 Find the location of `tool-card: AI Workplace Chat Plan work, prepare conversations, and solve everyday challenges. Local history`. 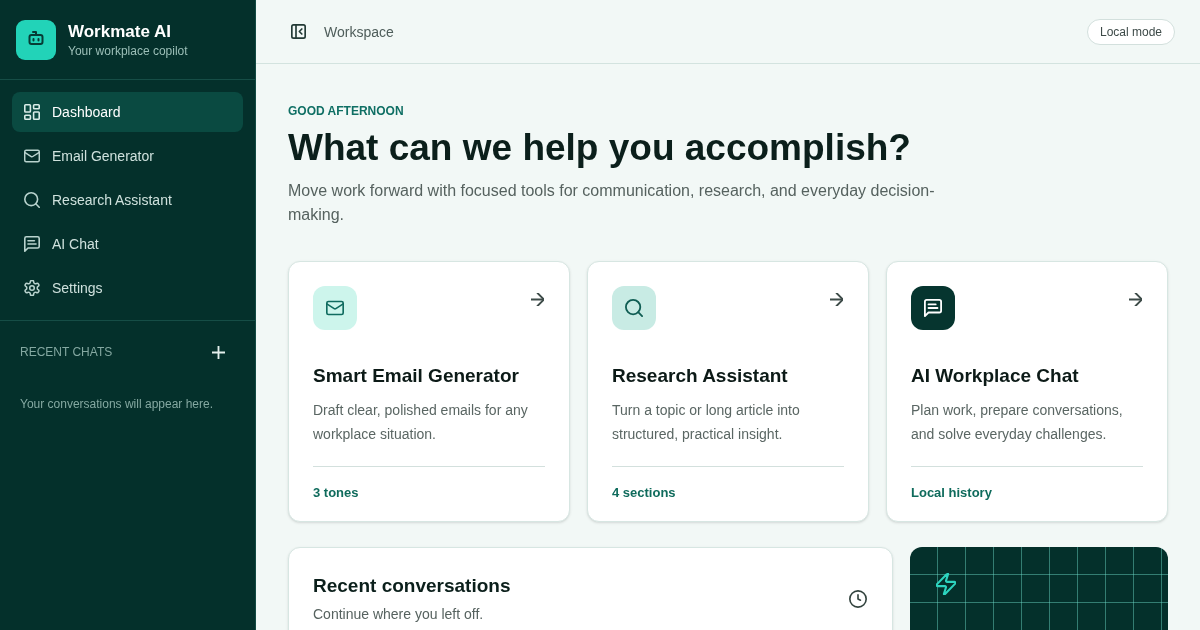

tool-card: AI Workplace Chat Plan work, prepare conversations, and solve everyday challenges. Local history is located at coordinates (1027, 391).